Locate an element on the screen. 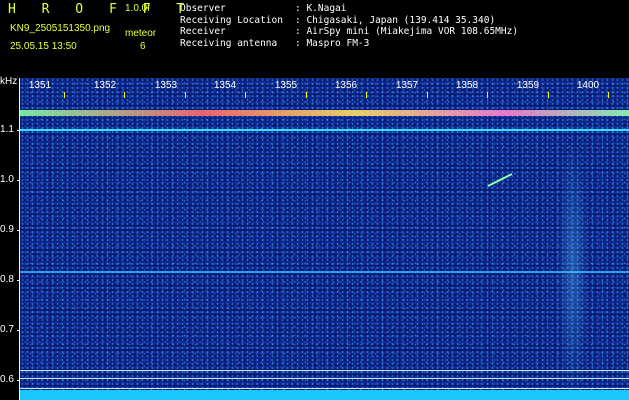 This screenshot has height=400, width=629. version-label: 1.0.0f is located at coordinates (138, 8).